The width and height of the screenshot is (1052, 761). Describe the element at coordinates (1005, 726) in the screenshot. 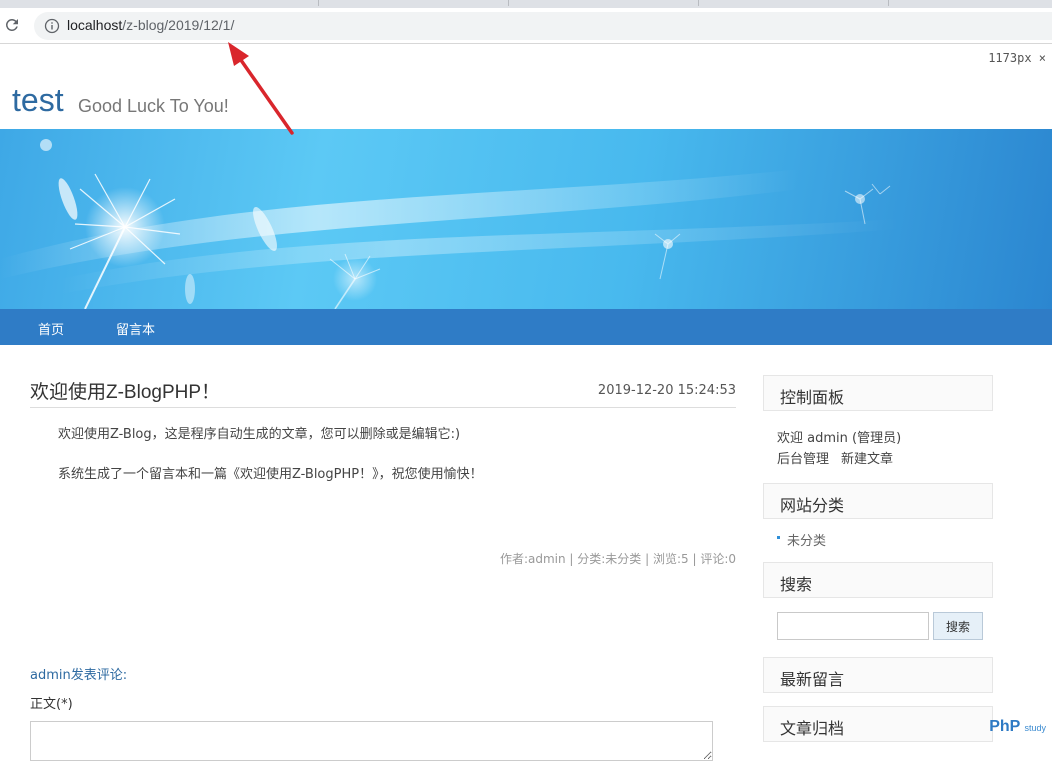

I see `watermark-main: PhP` at that location.